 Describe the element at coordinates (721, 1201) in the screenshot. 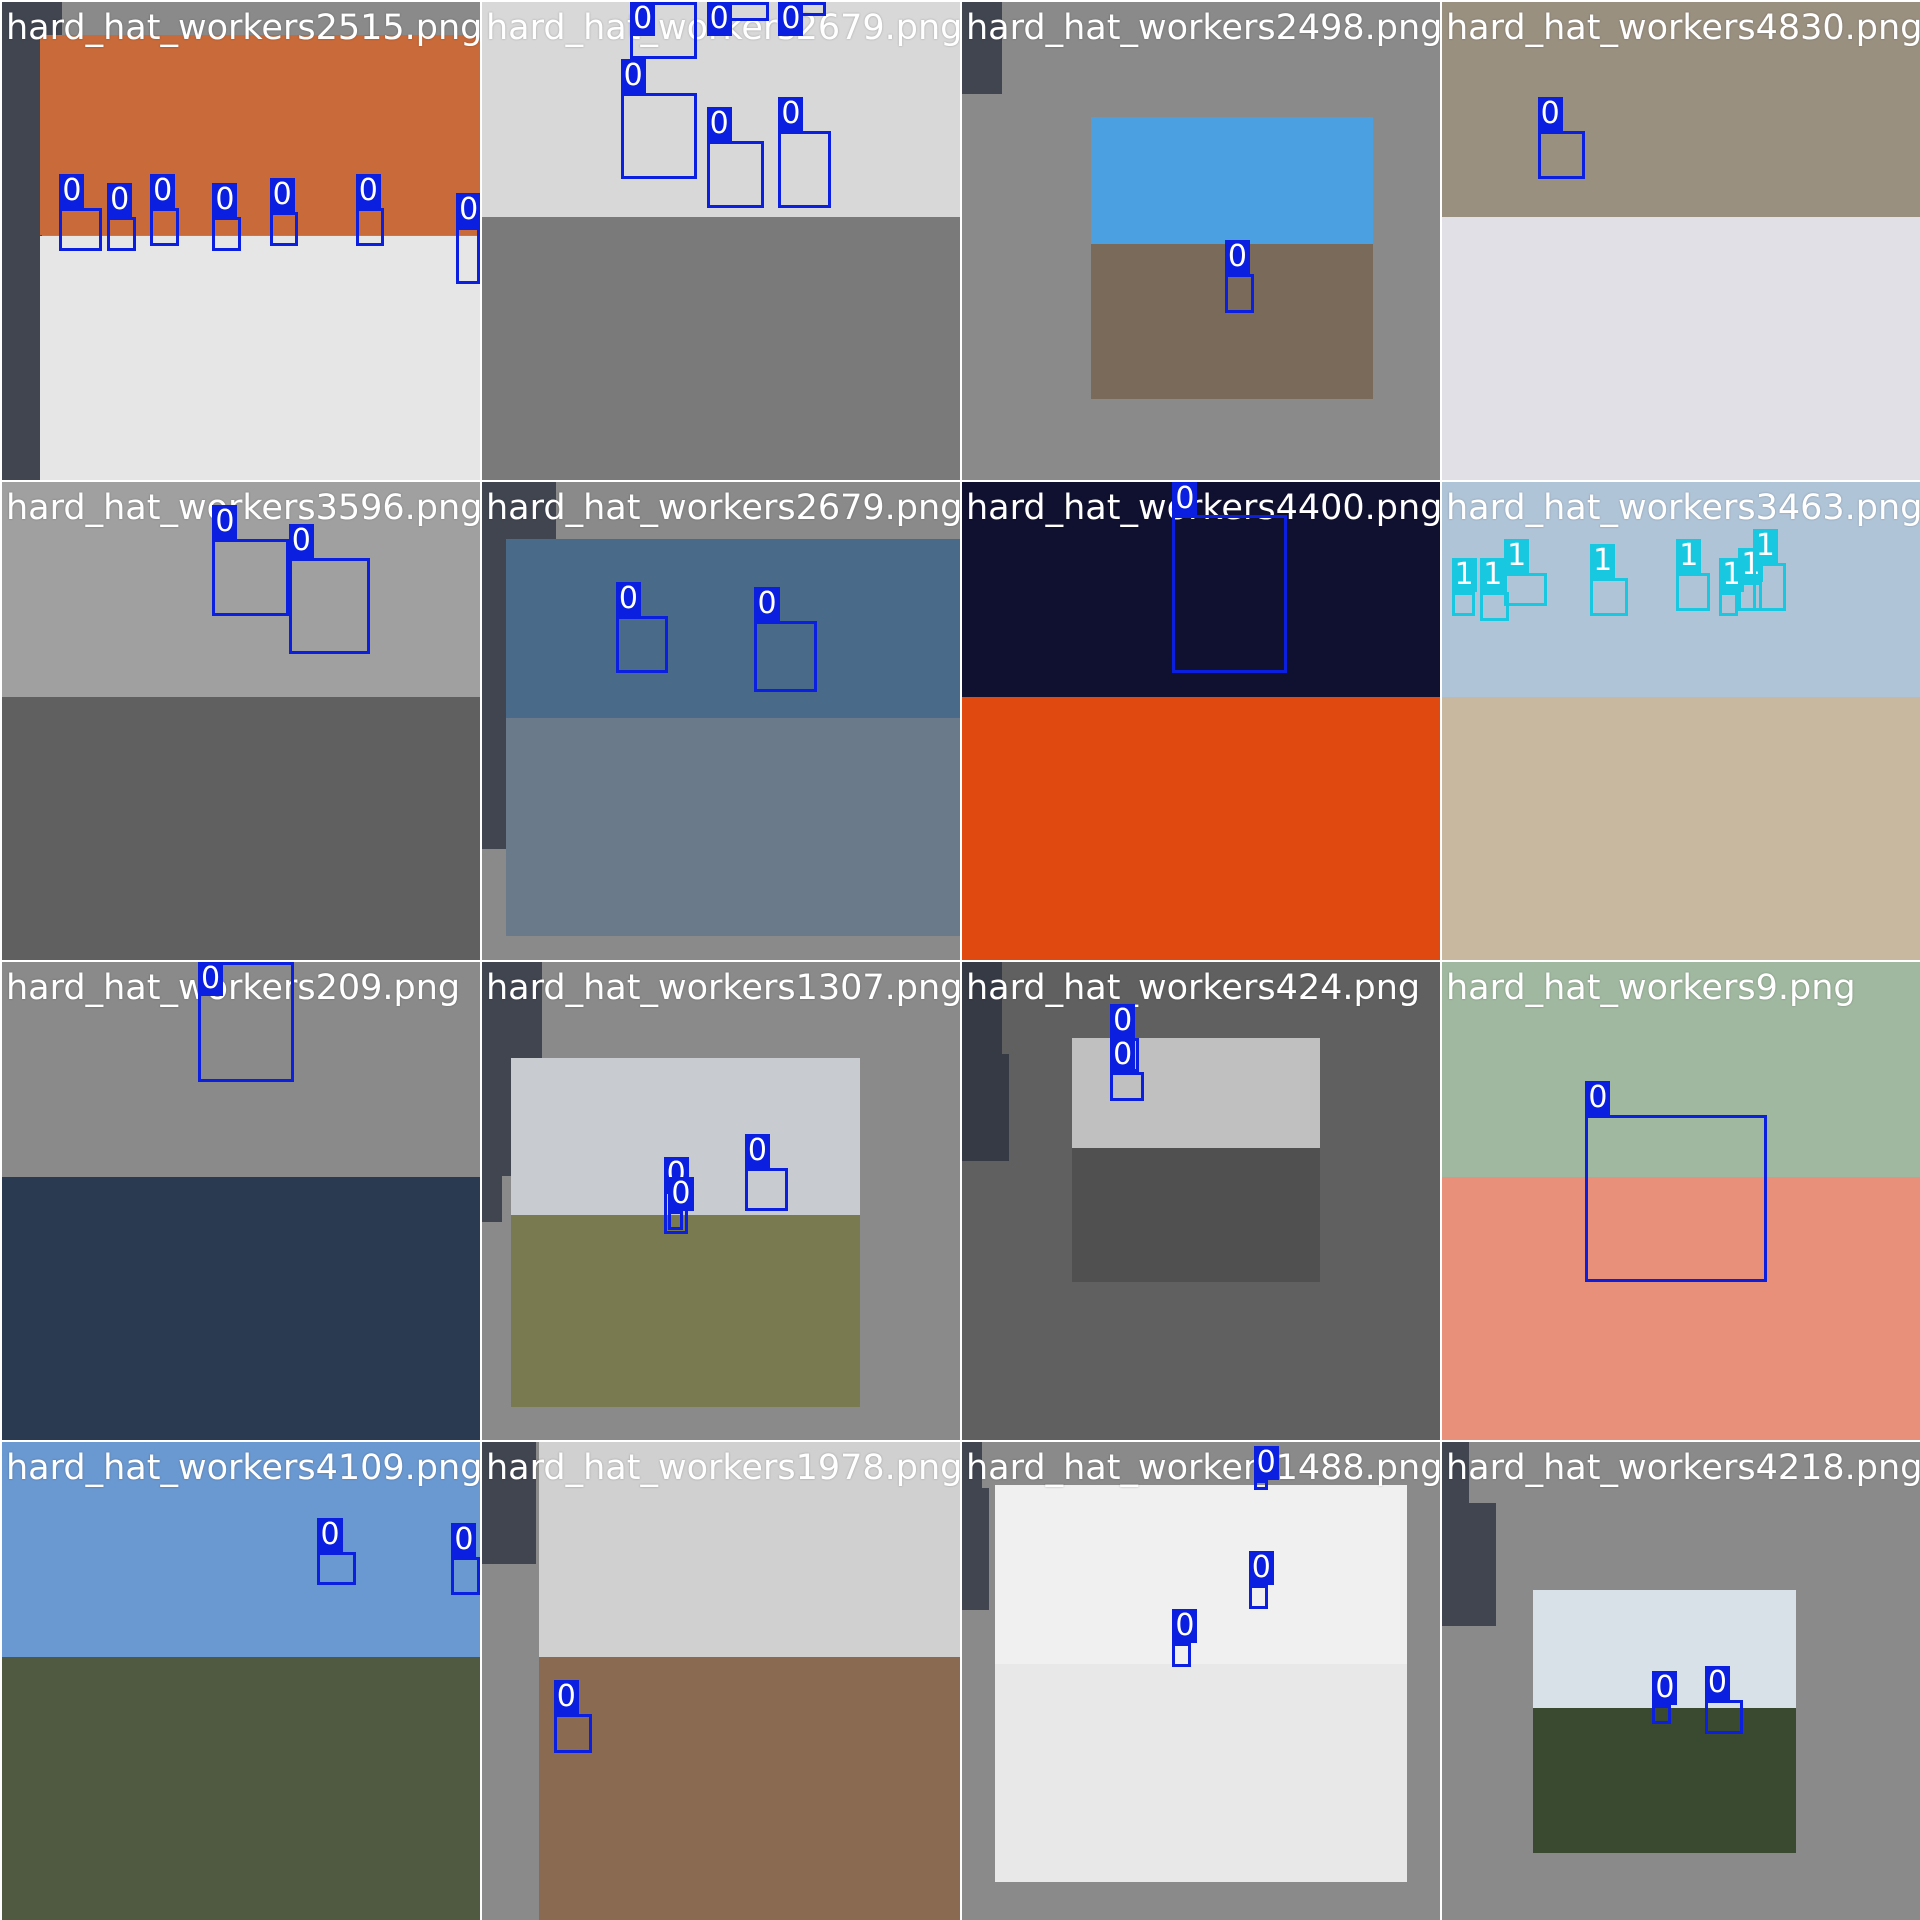

I see `mosaic-tile: hard_hat_workers1307.png 0 0 0` at that location.